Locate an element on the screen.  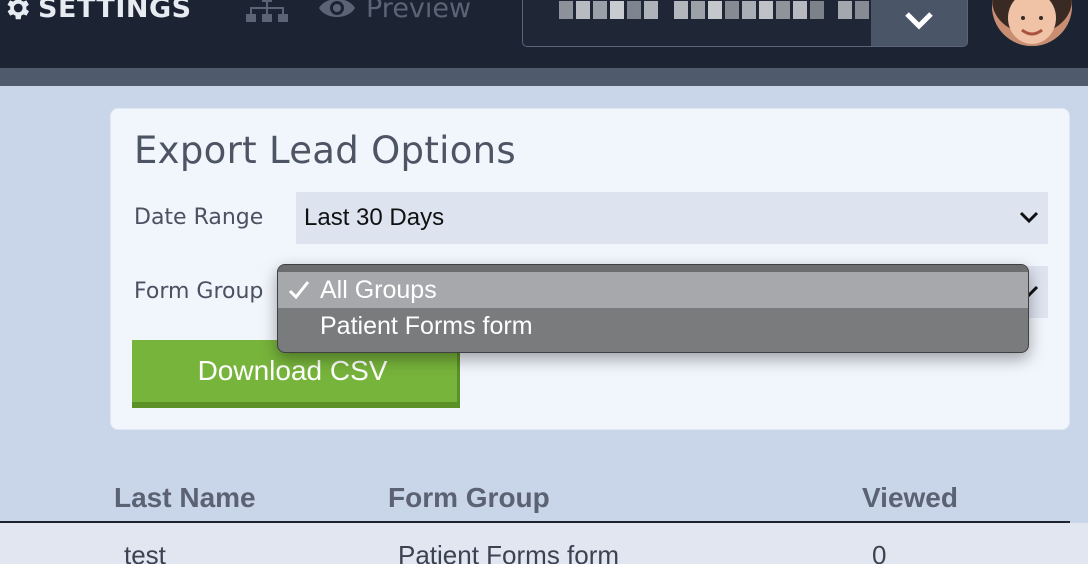
cell-viewed: 0 is located at coordinates (879, 552).